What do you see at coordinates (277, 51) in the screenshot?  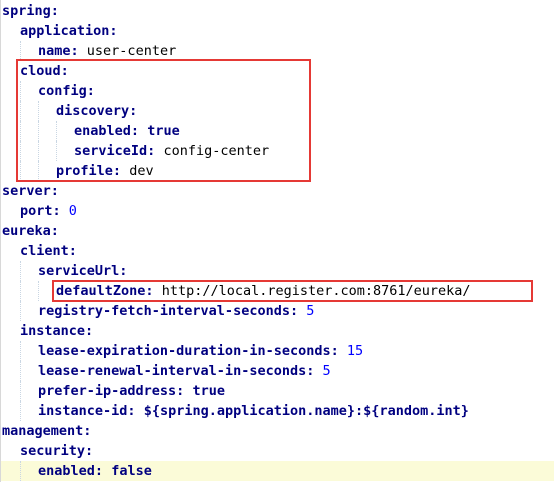 I see `code-line: name: user-center` at bounding box center [277, 51].